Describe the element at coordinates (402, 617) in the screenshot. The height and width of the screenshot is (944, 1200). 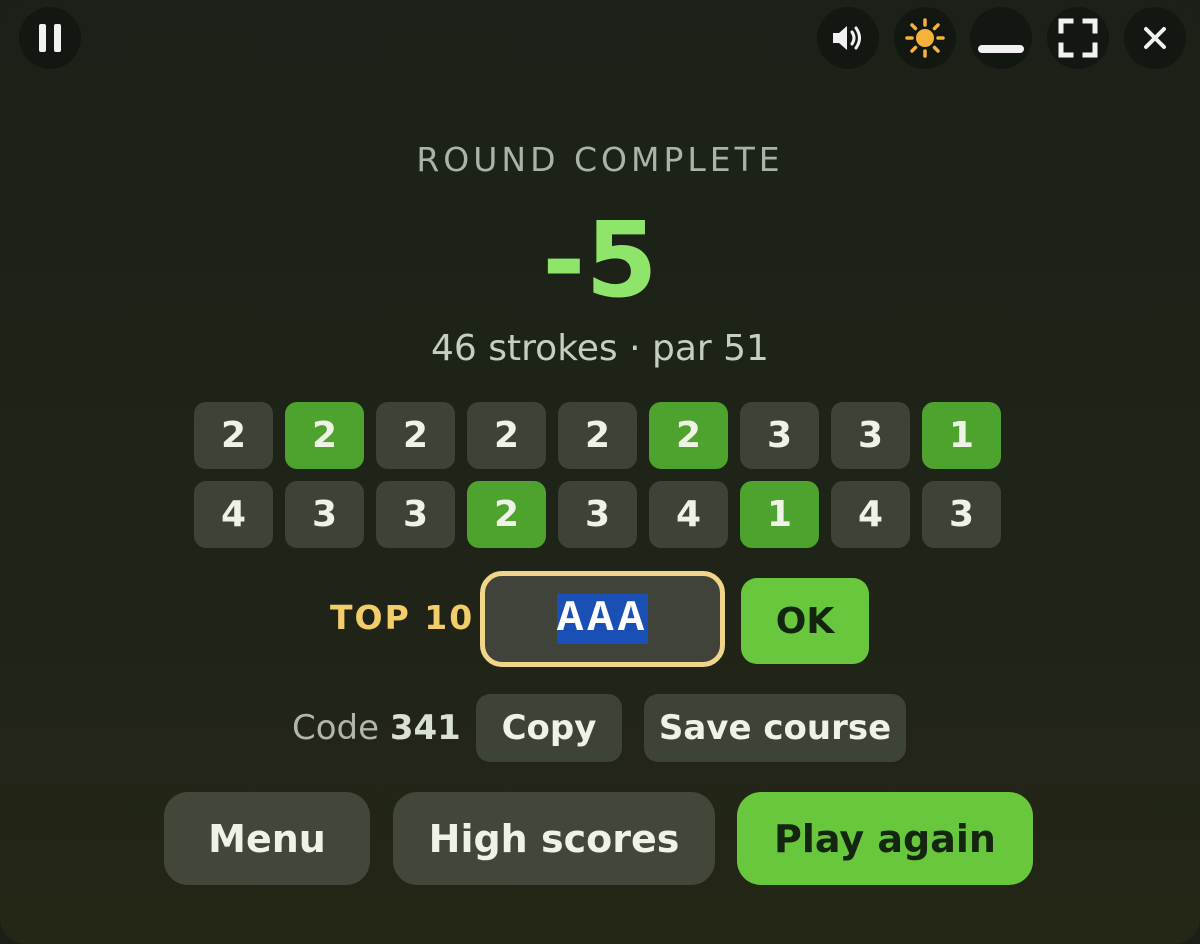
I see `top-ten-label: TOP 10` at that location.